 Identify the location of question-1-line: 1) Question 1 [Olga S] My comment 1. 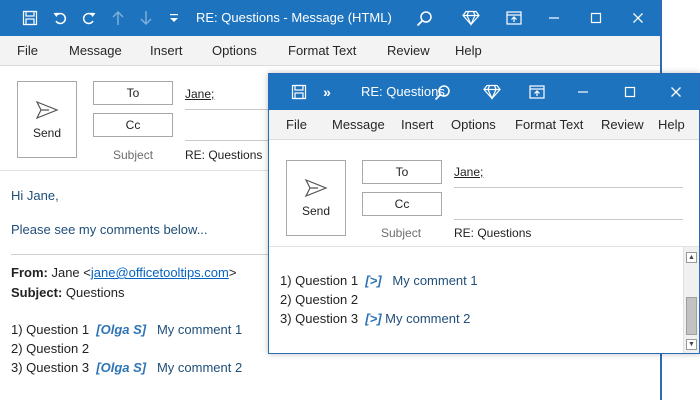
(126, 329).